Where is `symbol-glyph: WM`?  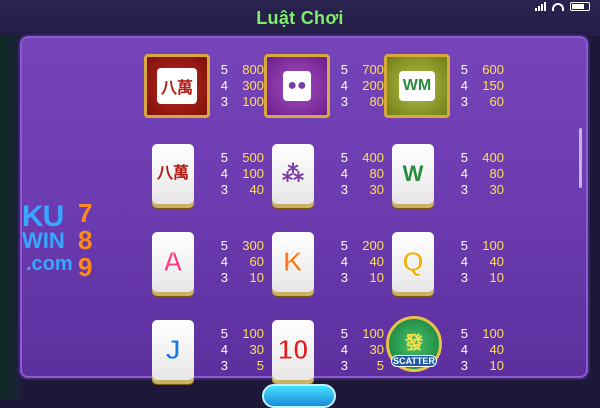 symbol-glyph: WM is located at coordinates (417, 86).